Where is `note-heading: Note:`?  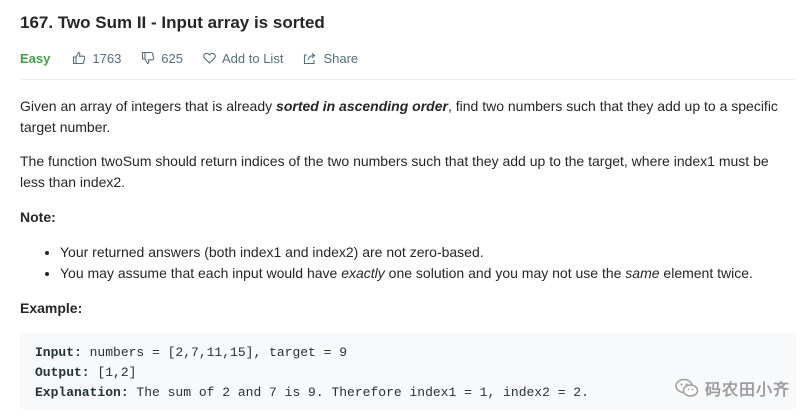
note-heading: Note: is located at coordinates (38, 217).